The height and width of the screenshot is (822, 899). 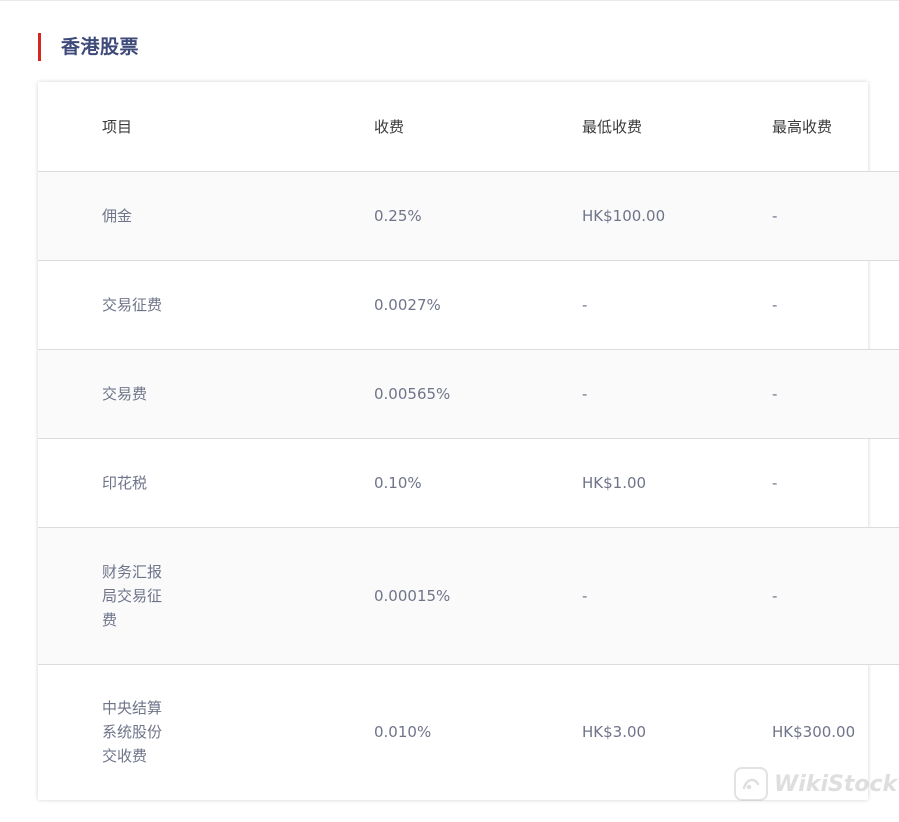 What do you see at coordinates (836, 784) in the screenshot?
I see `watermark-text: WikiStock` at bounding box center [836, 784].